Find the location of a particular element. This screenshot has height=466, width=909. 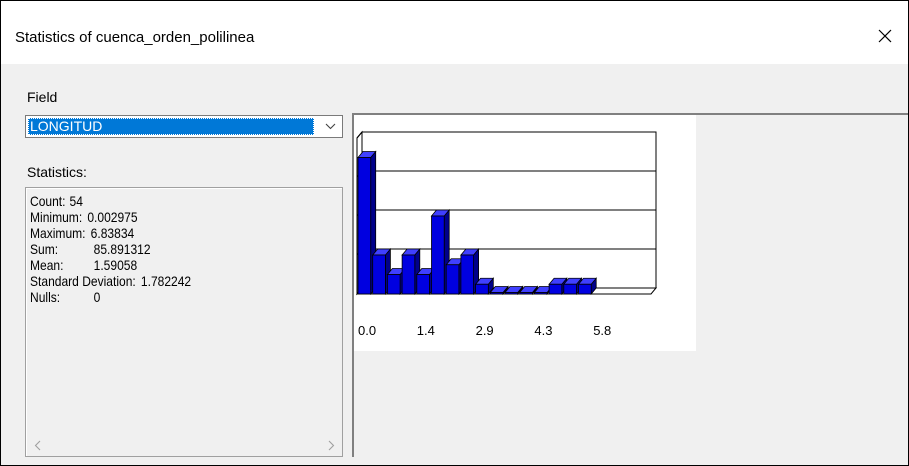

field-label: Field is located at coordinates (42, 97).